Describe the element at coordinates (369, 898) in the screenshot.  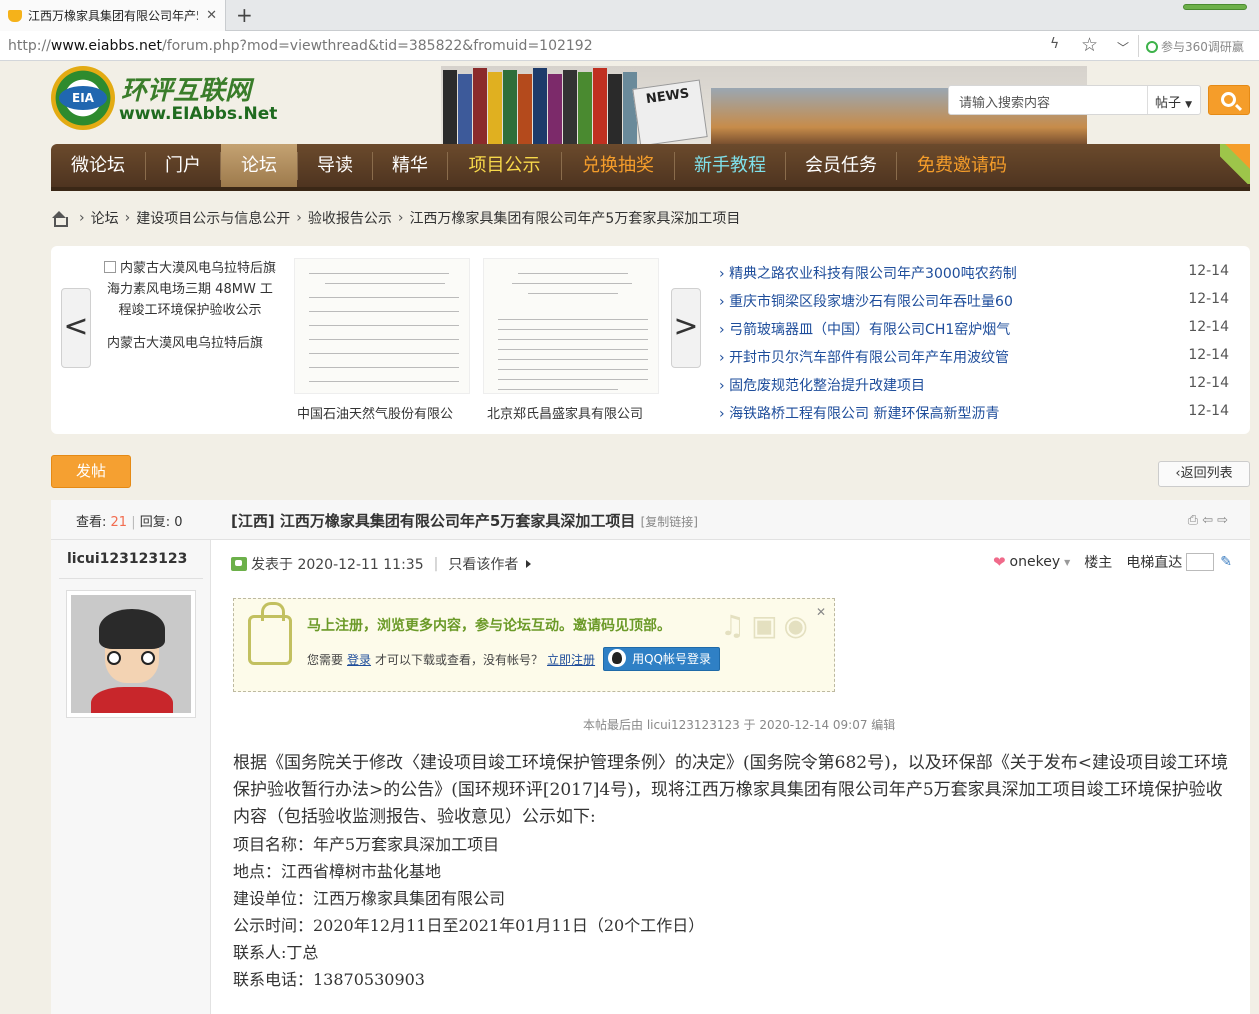
I see `post-line: 建设单位：江西万橡家具集团有限公司` at that location.